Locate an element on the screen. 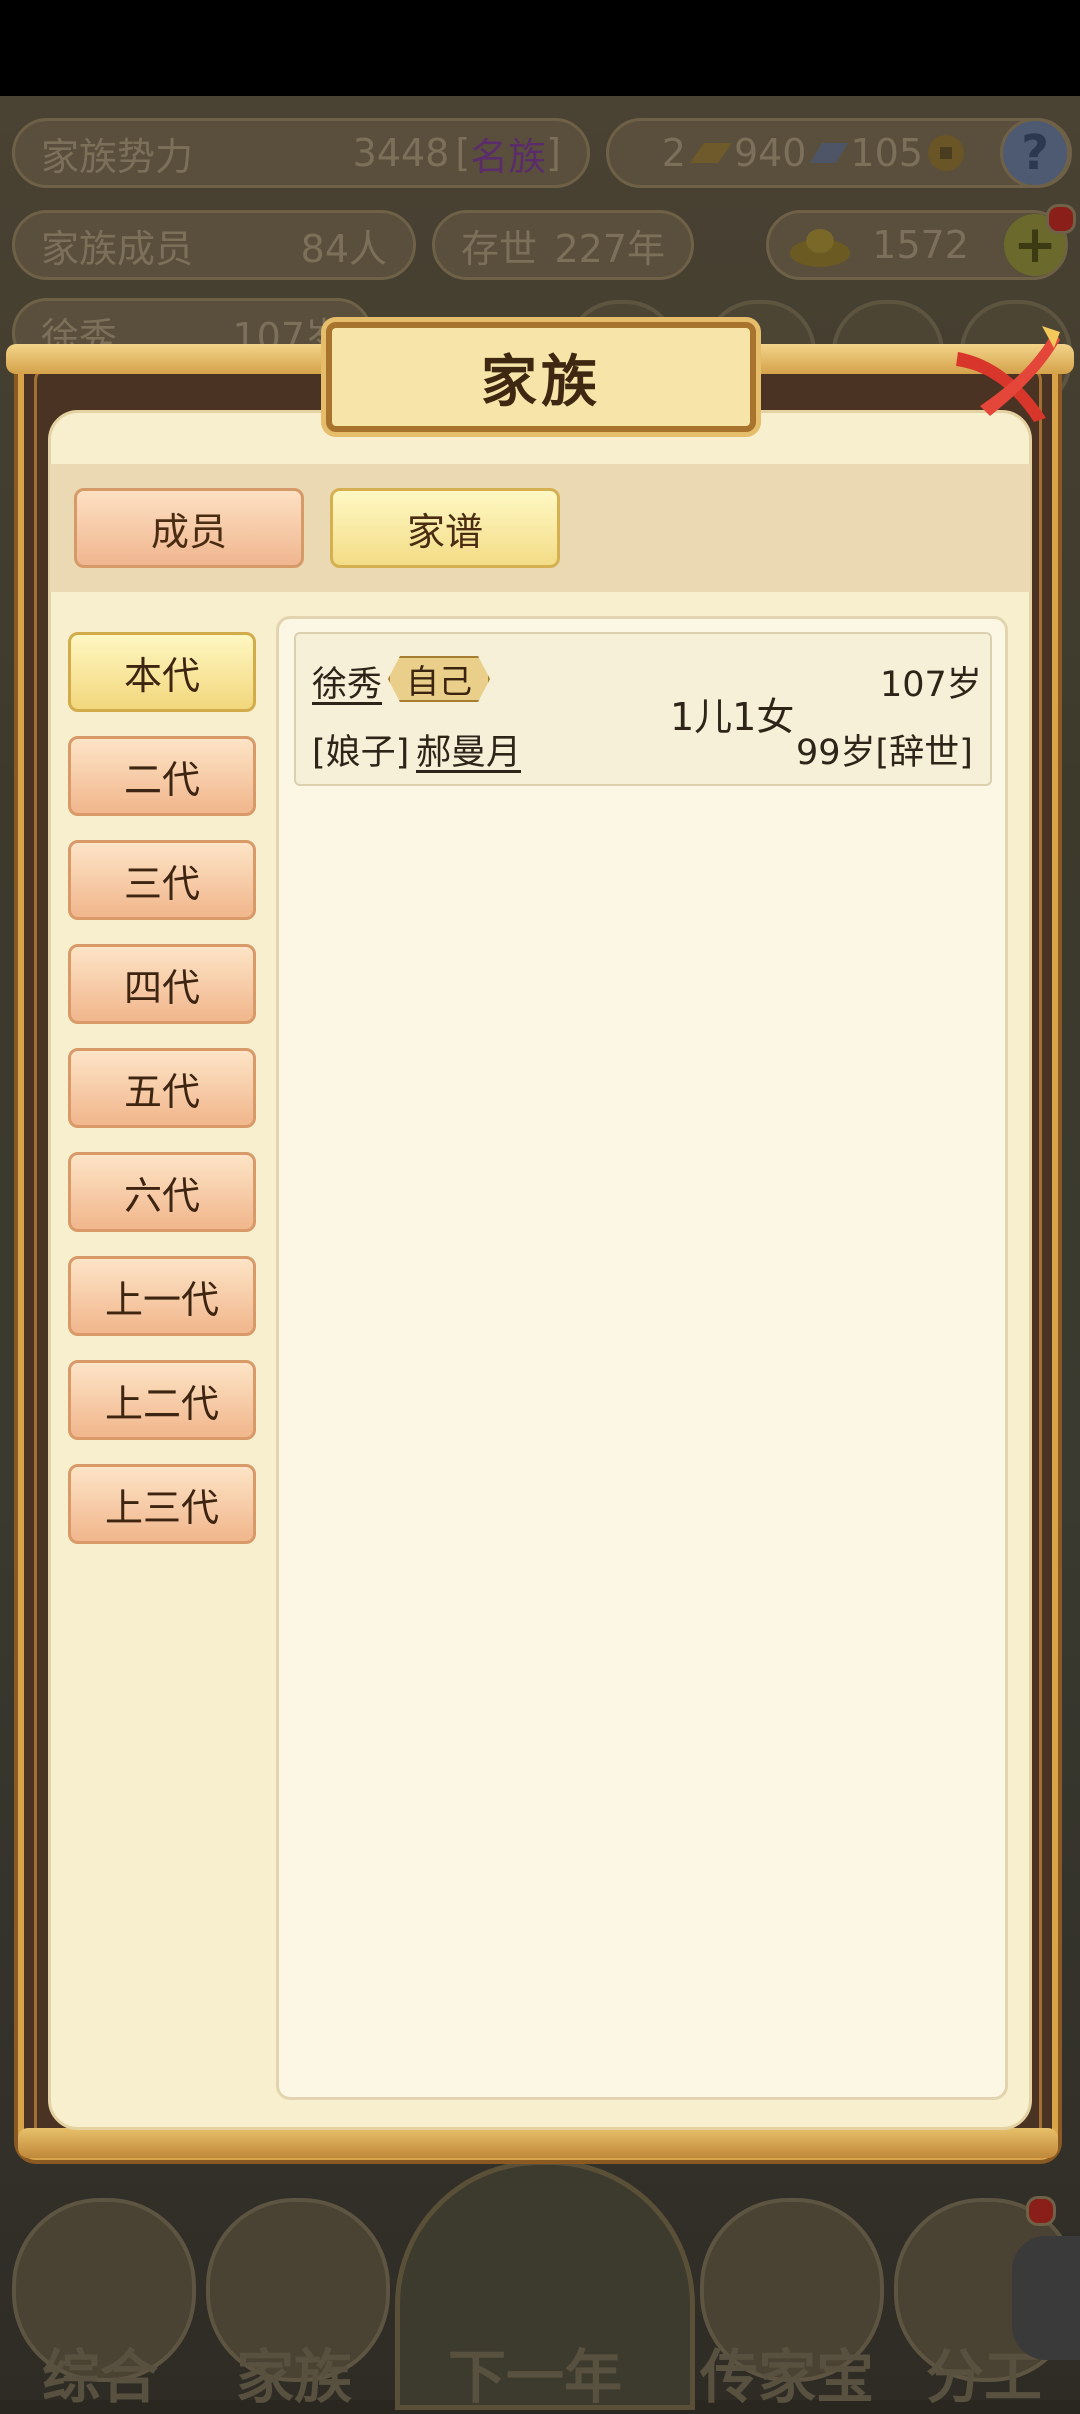  family-members-pill: 家族成员 84人 is located at coordinates (214, 245).